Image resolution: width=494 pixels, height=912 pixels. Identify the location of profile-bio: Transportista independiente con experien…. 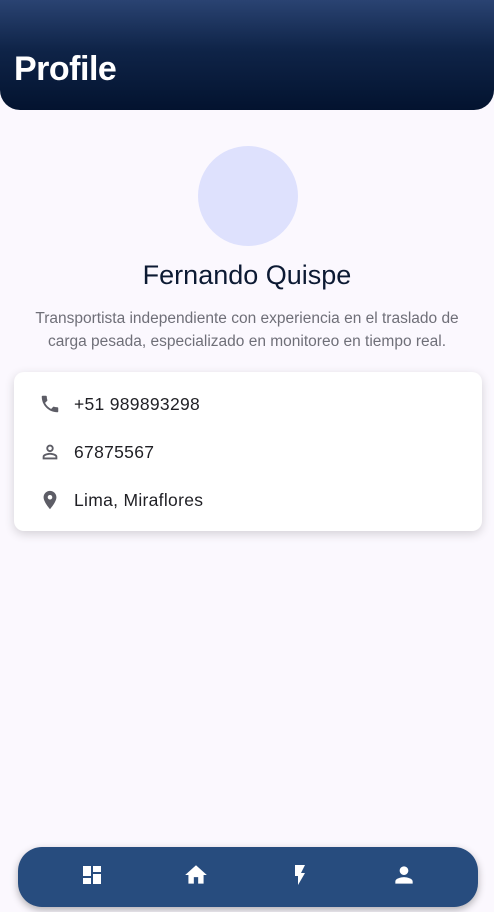
(247, 330).